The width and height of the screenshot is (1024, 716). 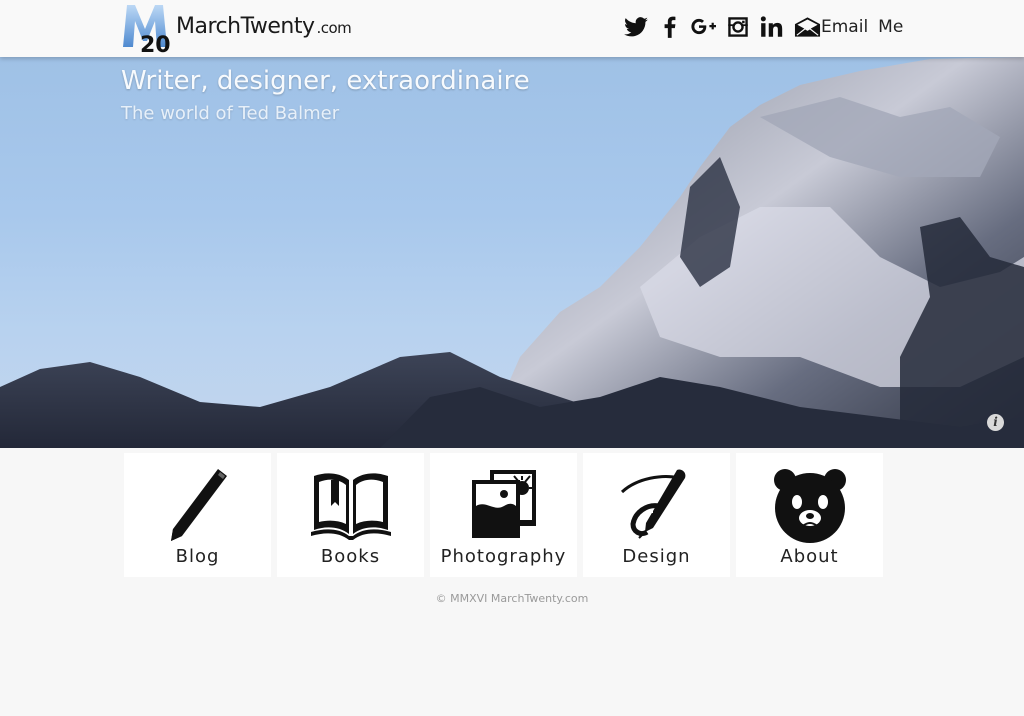 I want to click on brand-tld: .com, so click(x=334, y=28).